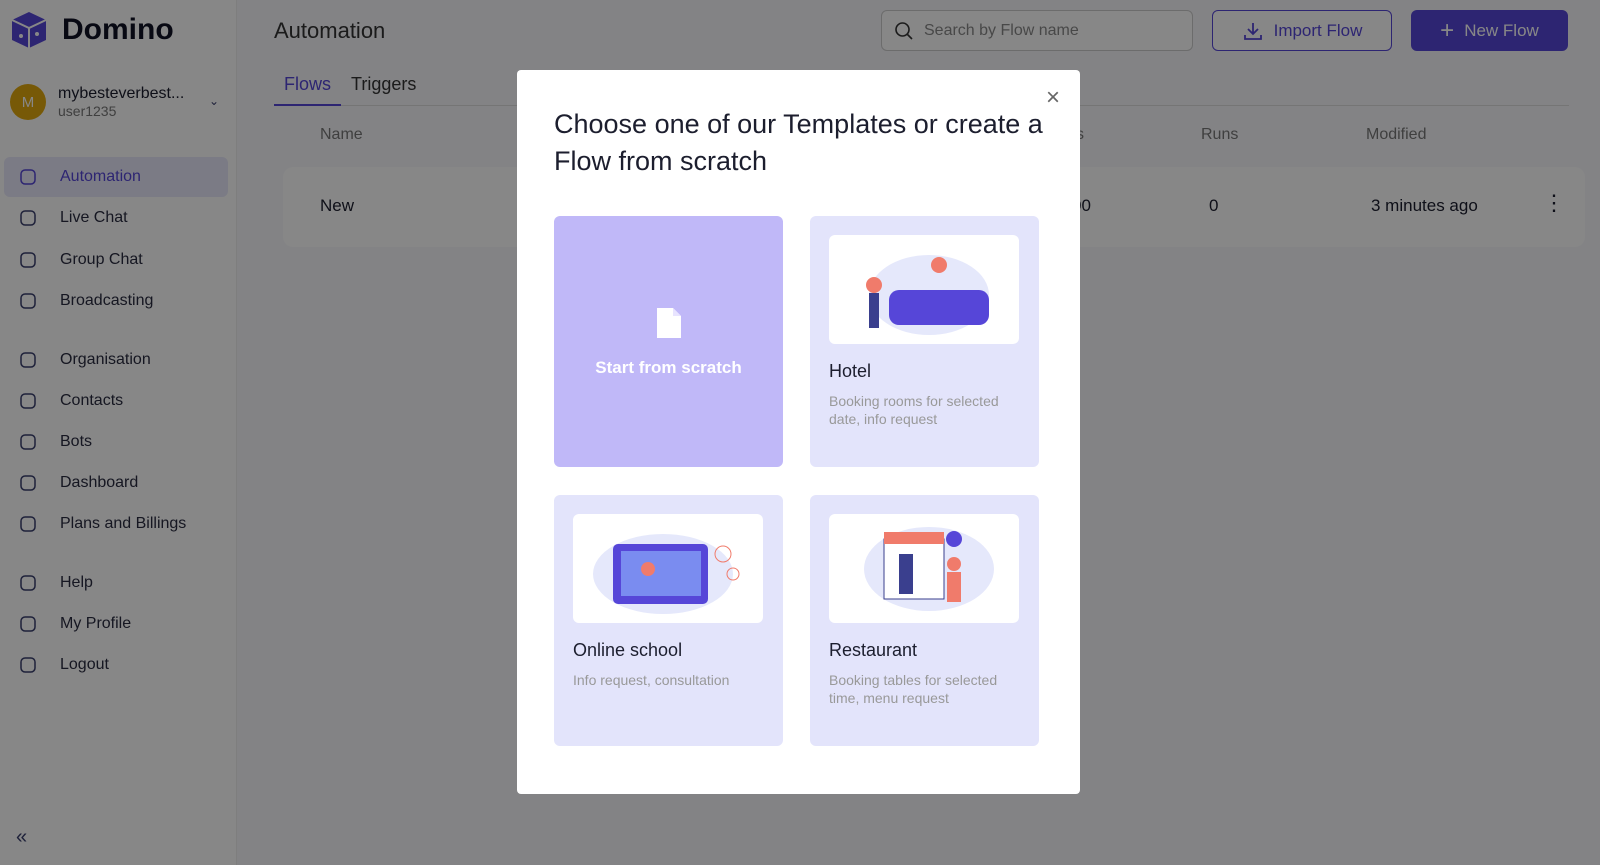  Describe the element at coordinates (668, 322) in the screenshot. I see `file-icon` at that location.